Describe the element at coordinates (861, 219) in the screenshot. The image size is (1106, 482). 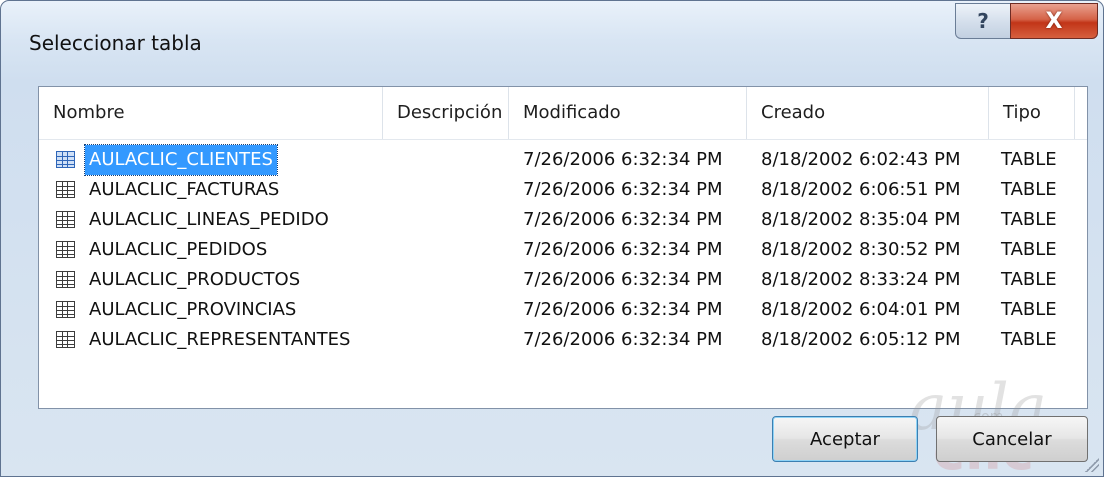
I see `table-created: 8/18/2002 8:35:04 PM` at that location.